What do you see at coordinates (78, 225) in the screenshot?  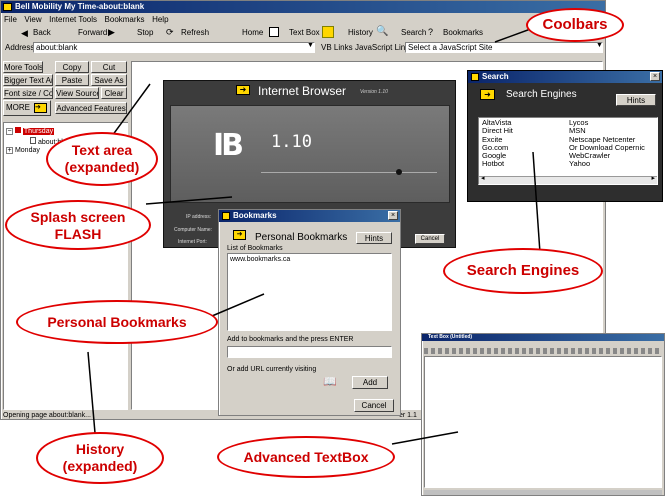 I see `callout-splash: Splash screen FLASH` at bounding box center [78, 225].